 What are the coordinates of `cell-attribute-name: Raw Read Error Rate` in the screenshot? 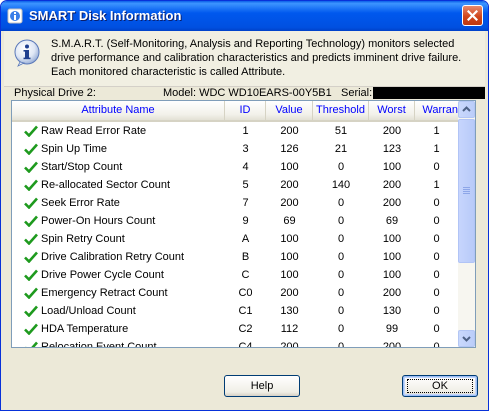 It's located at (94, 131).